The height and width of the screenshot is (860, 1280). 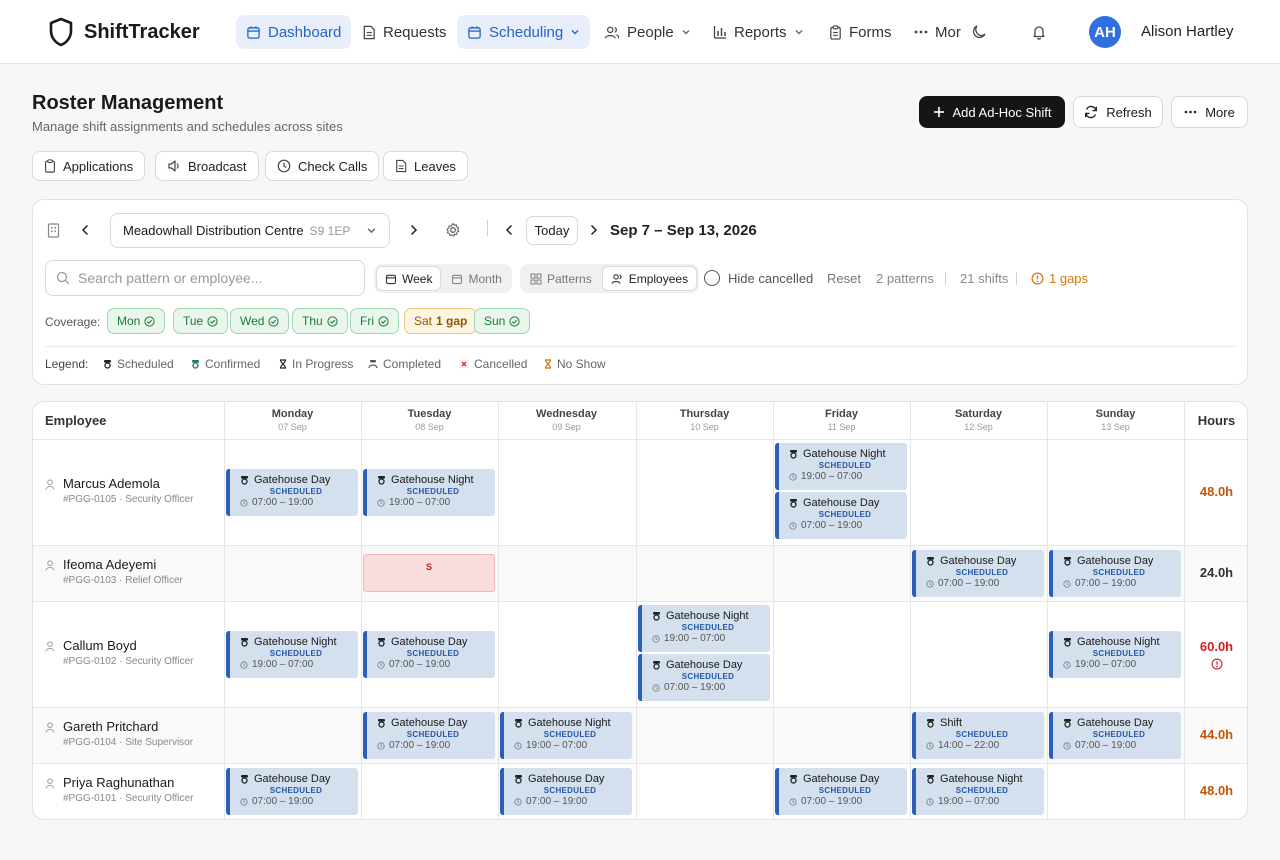 I want to click on site-select: Meadowhall Distribution Centre S9 1EP, so click(x=250, y=230).